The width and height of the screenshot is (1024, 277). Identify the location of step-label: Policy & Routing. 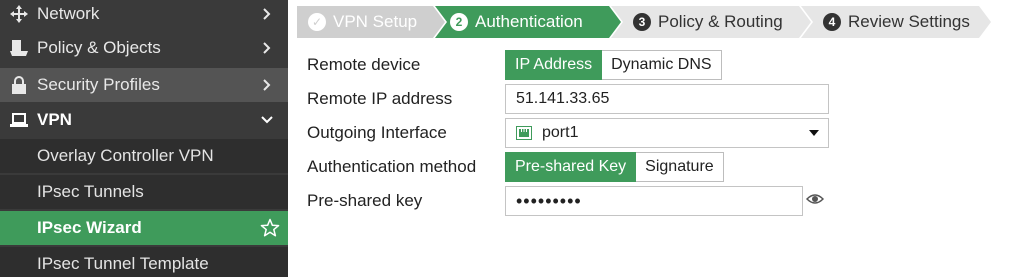
(720, 21).